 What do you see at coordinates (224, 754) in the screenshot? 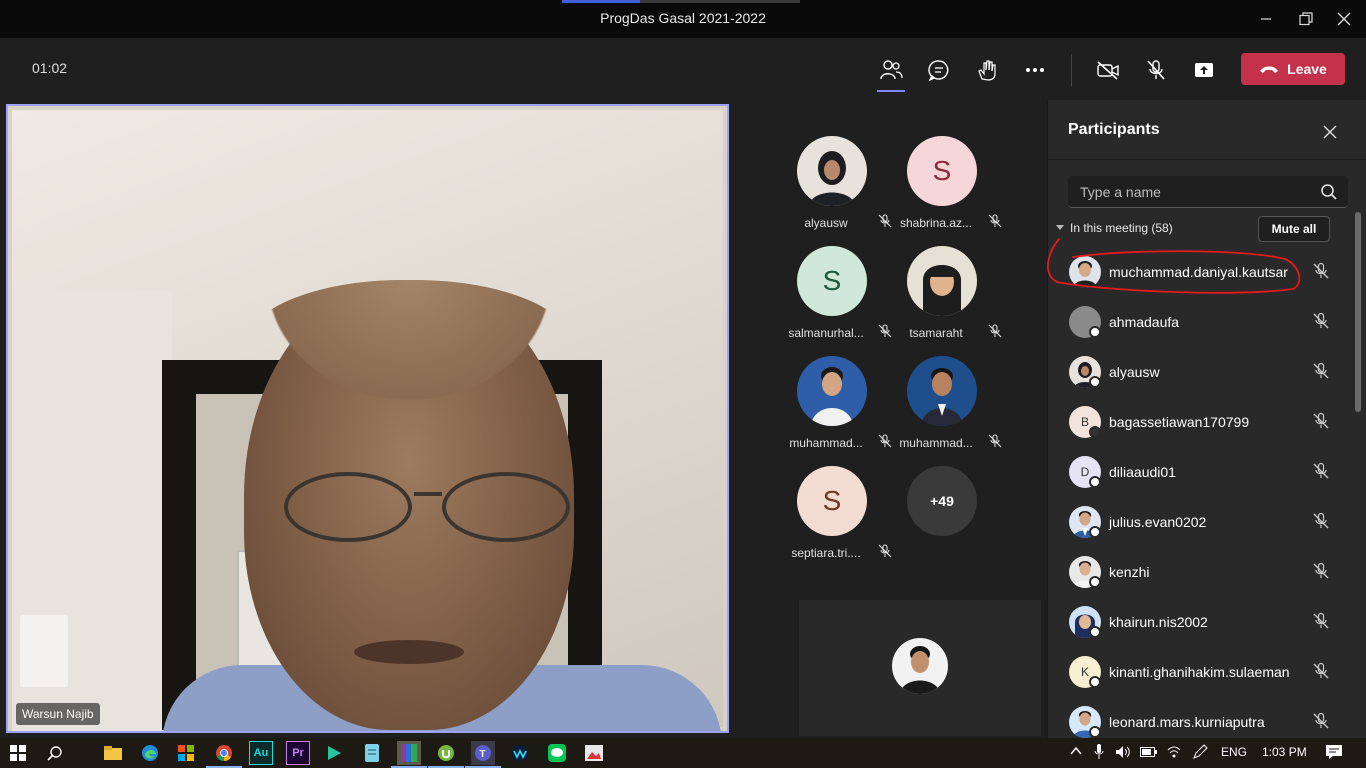
I see `chrome-icon` at bounding box center [224, 754].